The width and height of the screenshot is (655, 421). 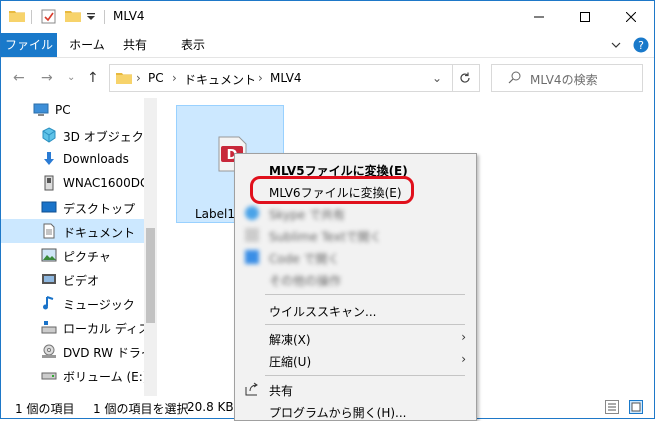 I want to click on 3d-objects-icon, so click(x=49, y=135).